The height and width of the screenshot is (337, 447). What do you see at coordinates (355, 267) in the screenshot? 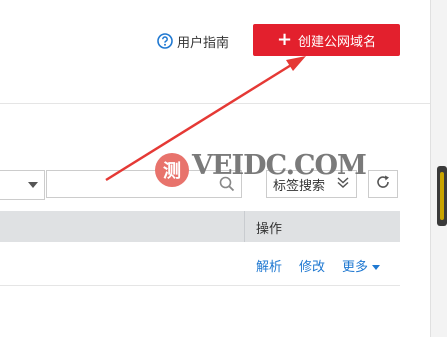
I see `more-link-label: 更多` at bounding box center [355, 267].